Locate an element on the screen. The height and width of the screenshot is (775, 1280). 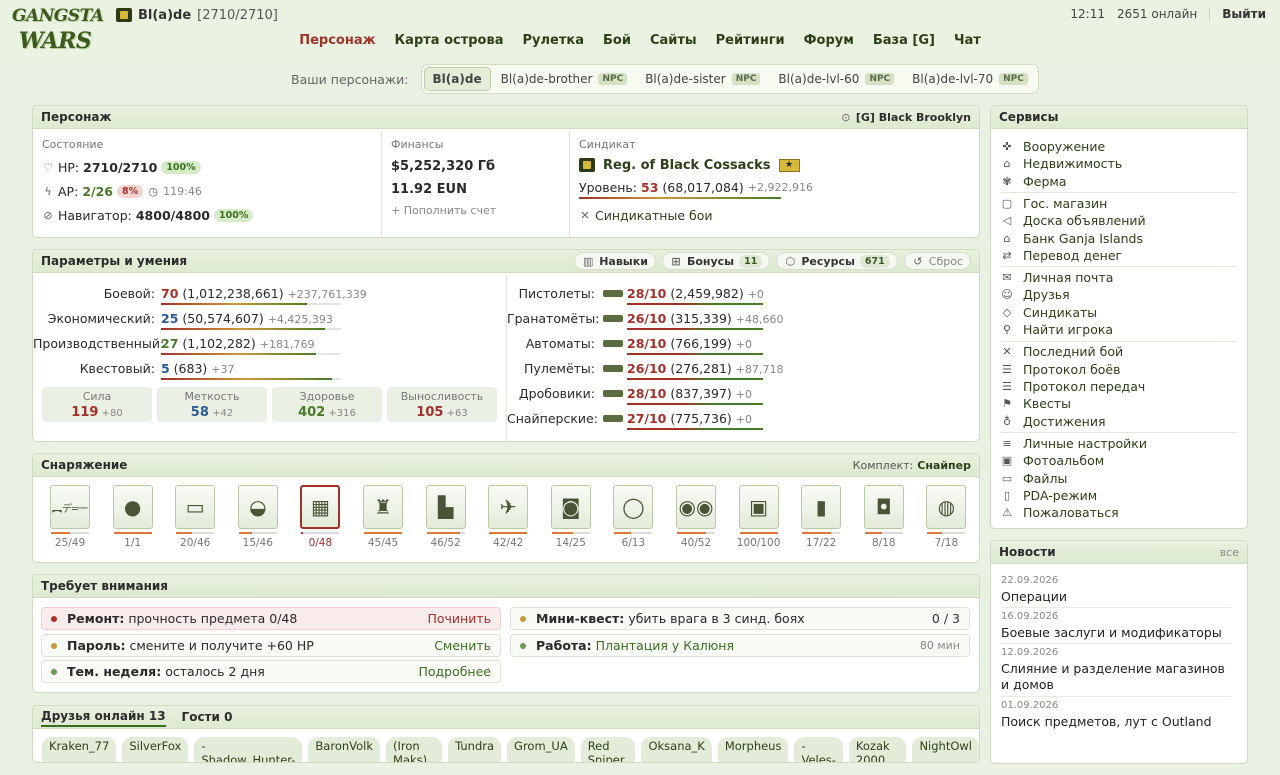
nav-item: Форум is located at coordinates (829, 40).